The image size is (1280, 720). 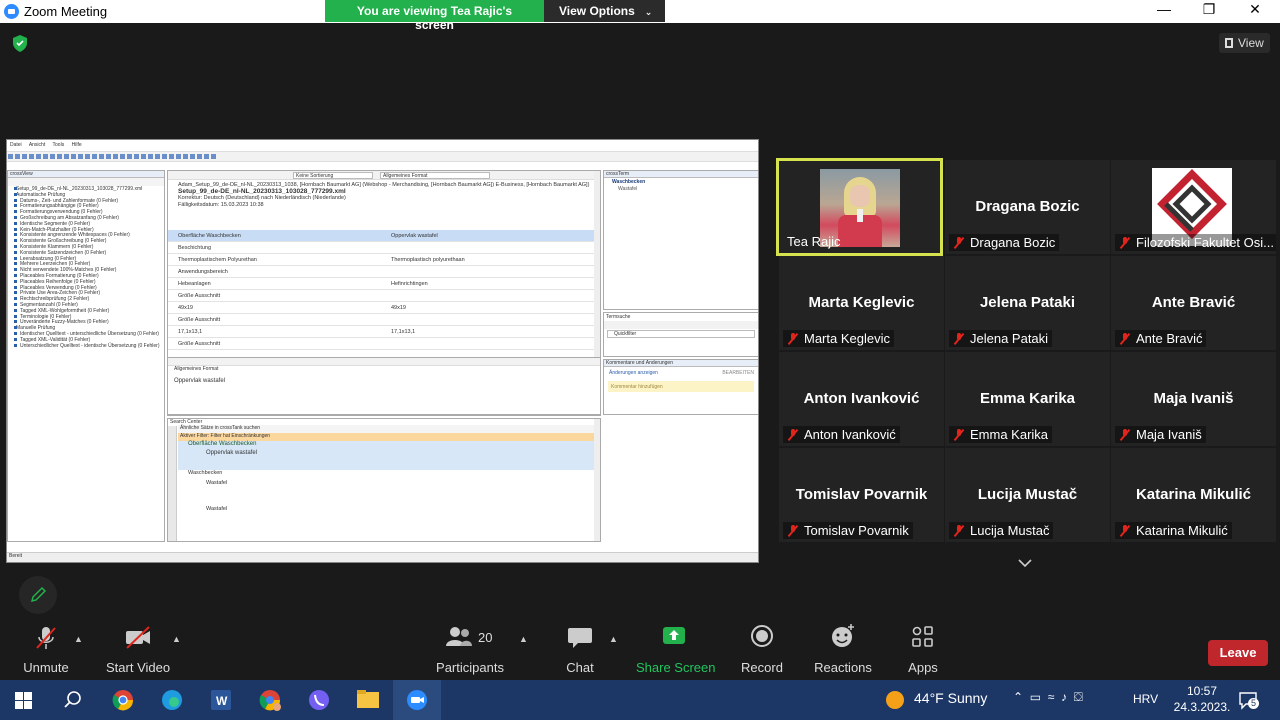 I want to click on word-icon: W, so click(x=221, y=700).